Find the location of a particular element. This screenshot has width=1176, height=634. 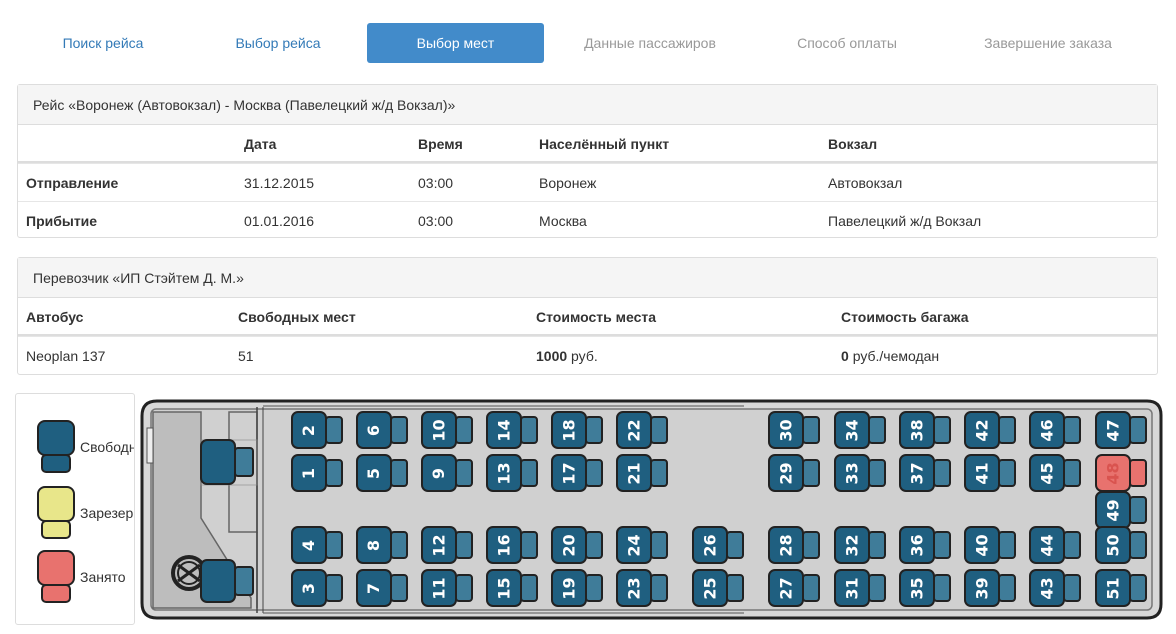

seat-48: 48 is located at coordinates (1122, 473).